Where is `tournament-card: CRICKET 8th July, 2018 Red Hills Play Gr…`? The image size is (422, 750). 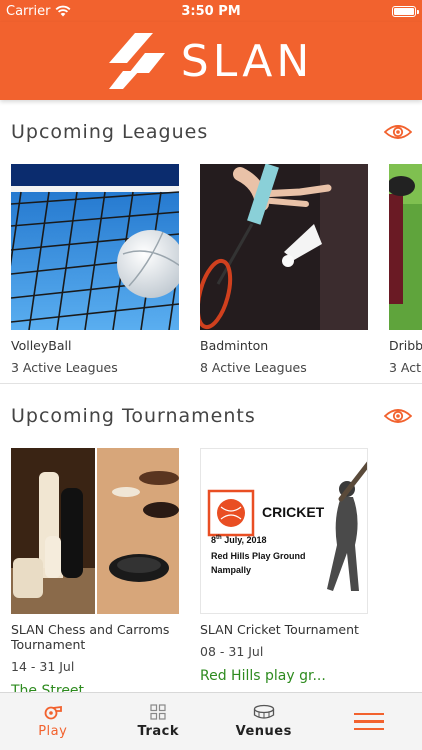 tournament-card: CRICKET 8th July, 2018 Red Hills Play Gr… is located at coordinates (284, 570).